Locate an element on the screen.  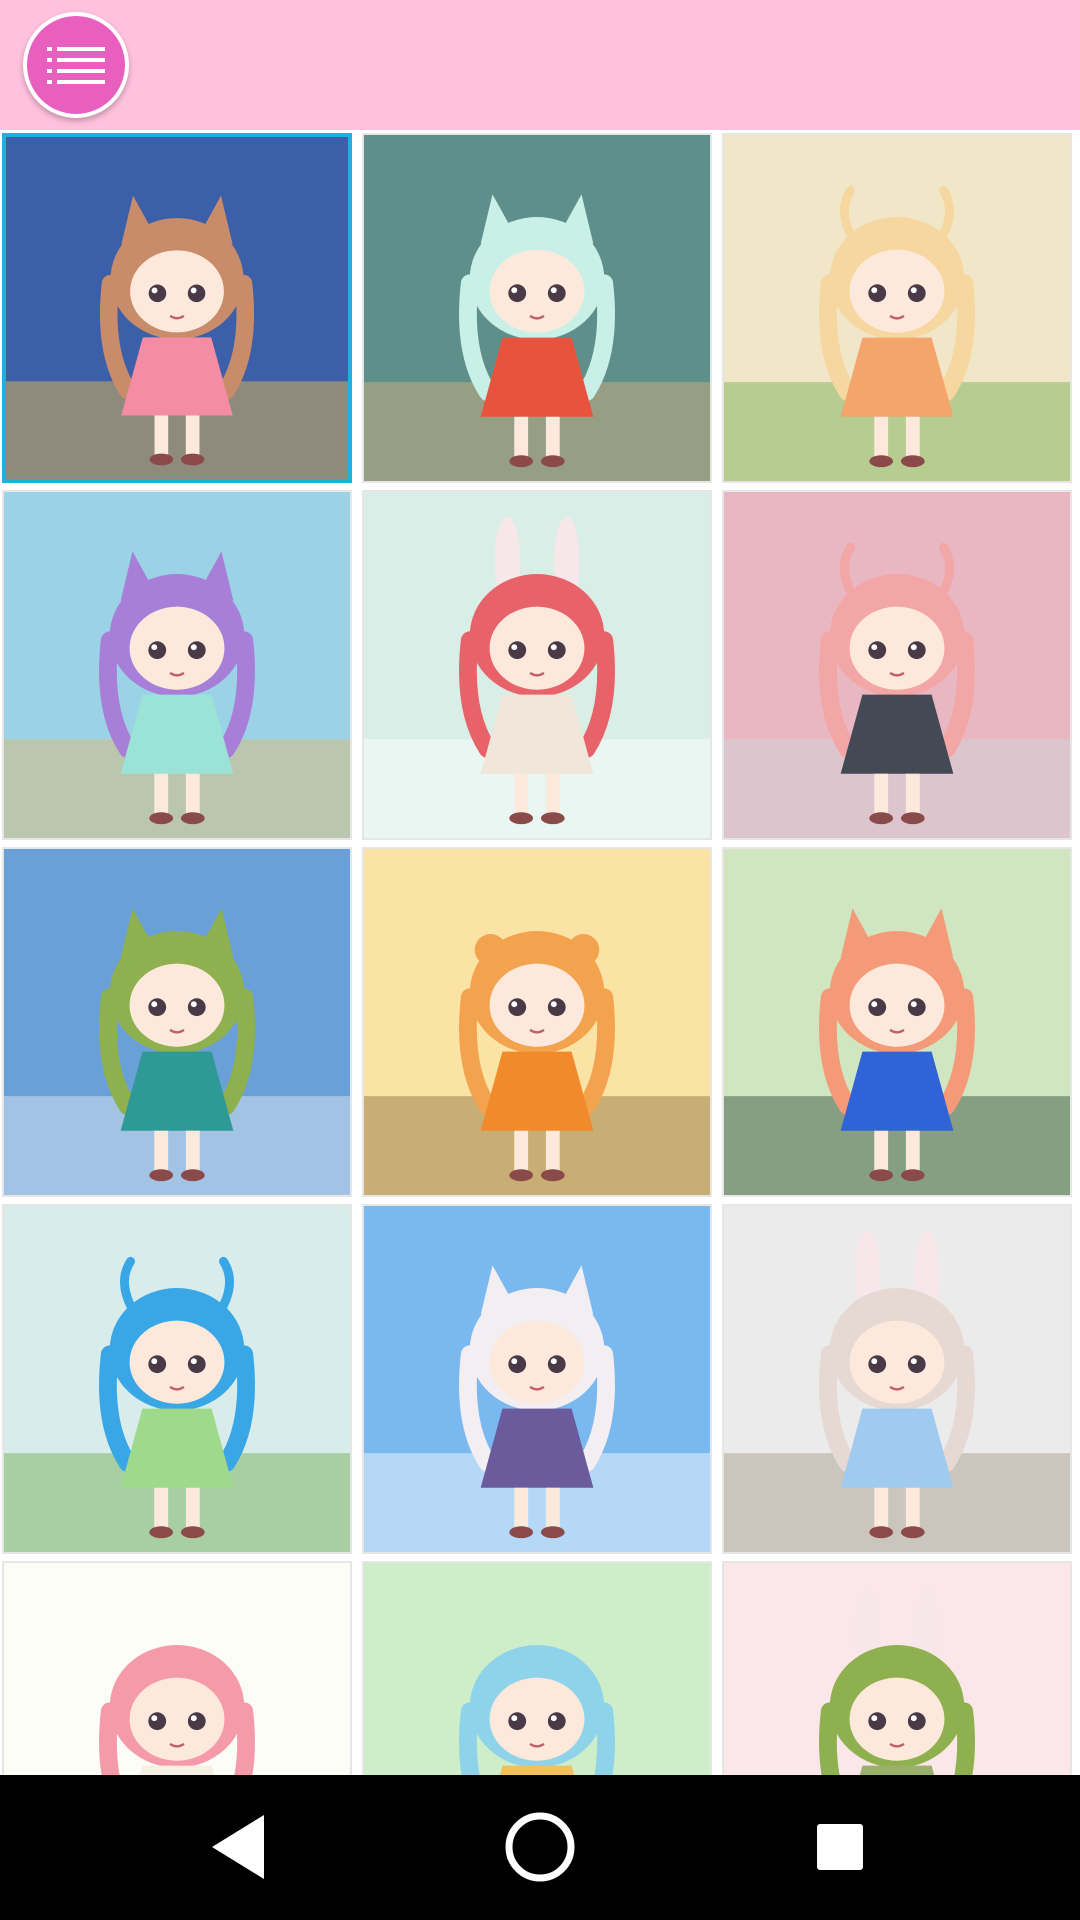
menu-button is located at coordinates (76, 65).